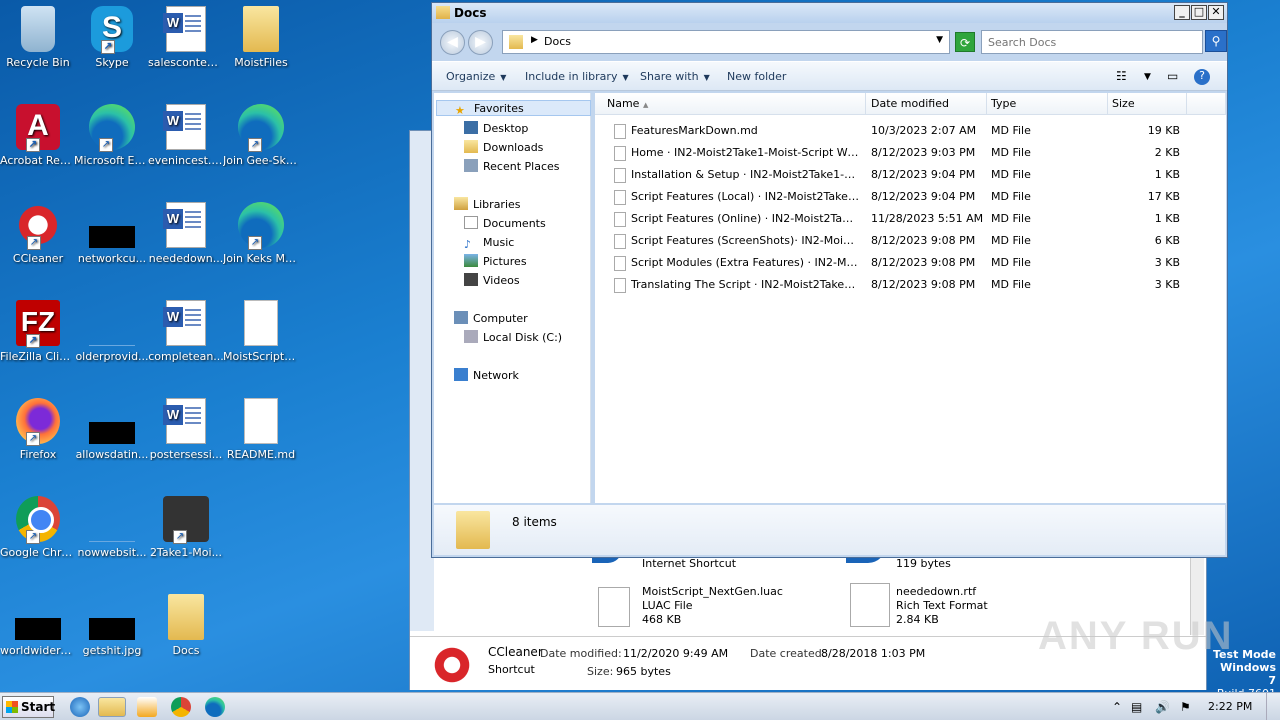 This screenshot has height=720, width=1280. Describe the element at coordinates (1011, 196) in the screenshot. I see `file-type: MD File` at that location.